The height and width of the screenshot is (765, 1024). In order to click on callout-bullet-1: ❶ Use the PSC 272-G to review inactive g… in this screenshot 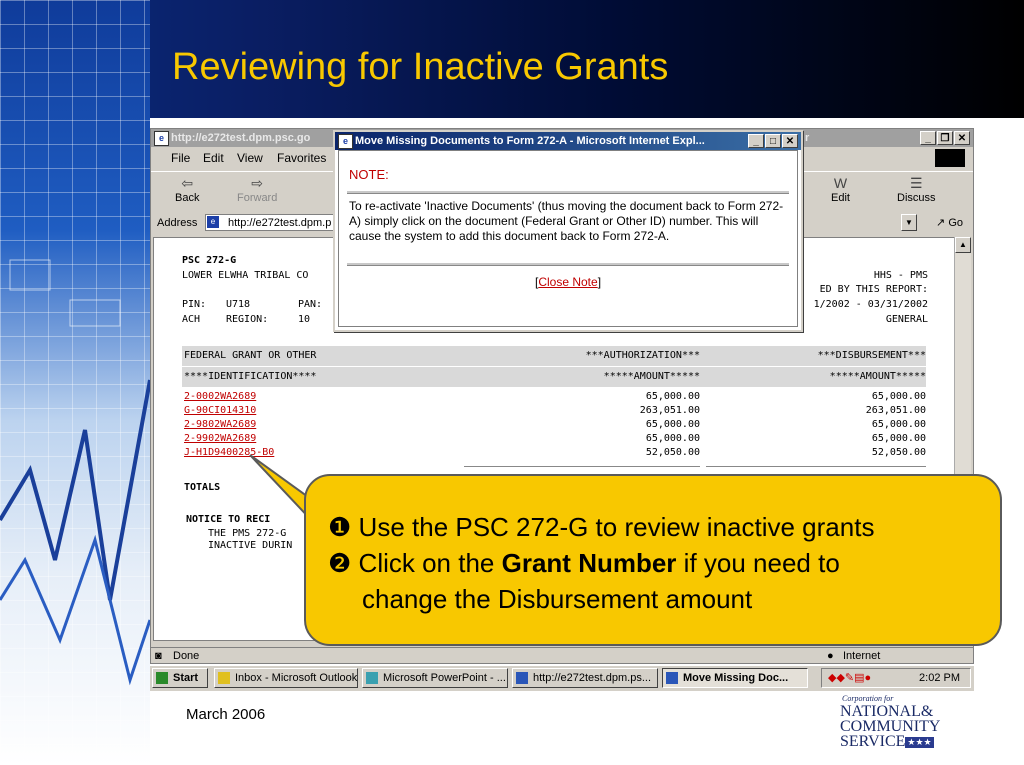, I will do `click(601, 527)`.